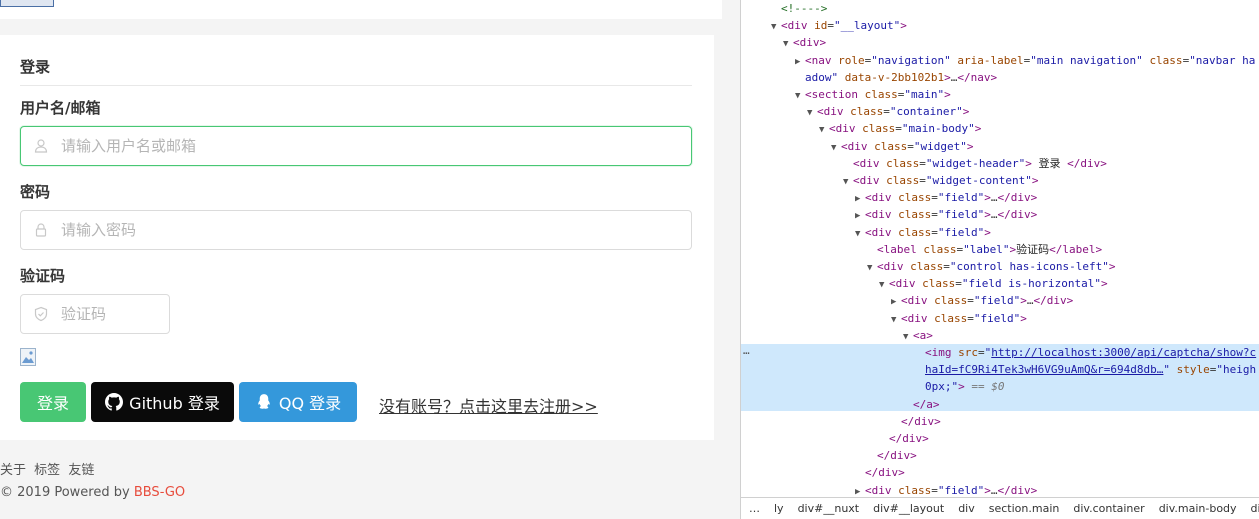 This screenshot has width=1259, height=519. Describe the element at coordinates (810, 43) in the screenshot. I see `dom-node-text: <div>` at that location.